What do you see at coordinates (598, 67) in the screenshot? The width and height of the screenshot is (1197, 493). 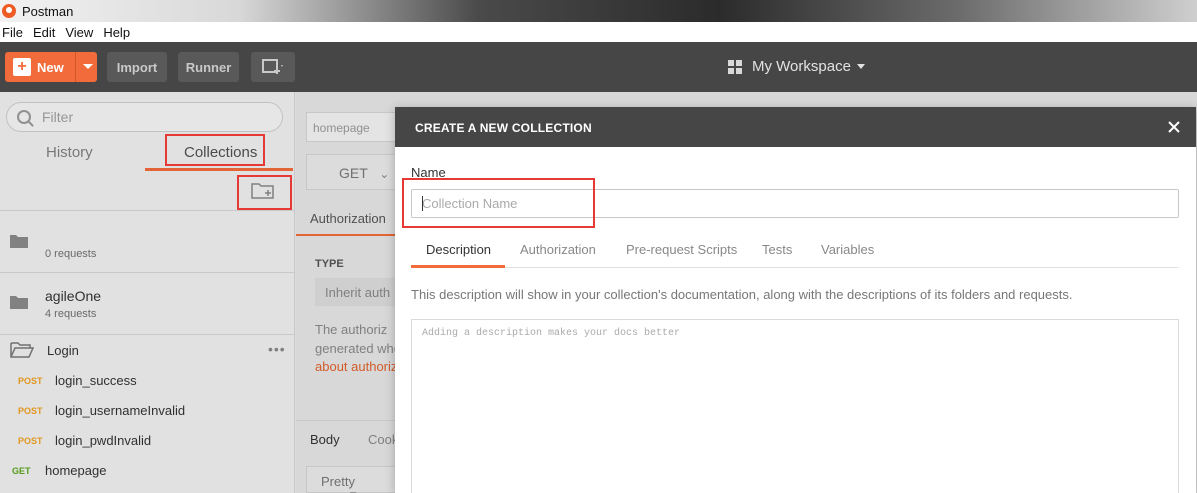 I see `top-toolbar: + New Import Runner My Workspace` at bounding box center [598, 67].